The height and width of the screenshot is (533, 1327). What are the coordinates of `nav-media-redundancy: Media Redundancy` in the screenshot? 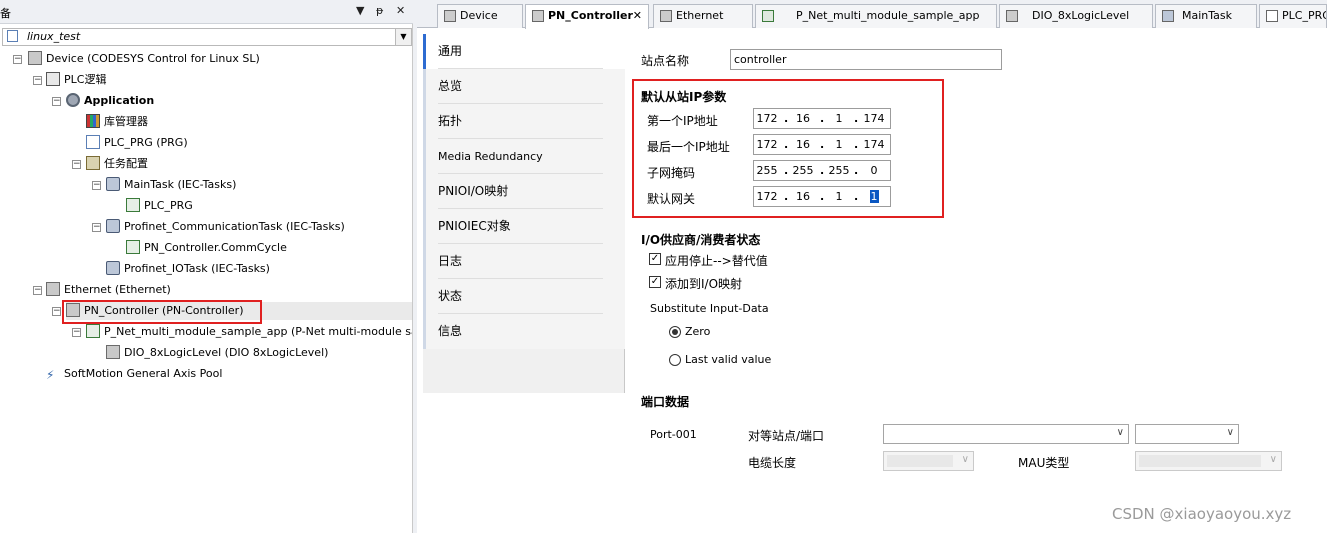 It's located at (524, 156).